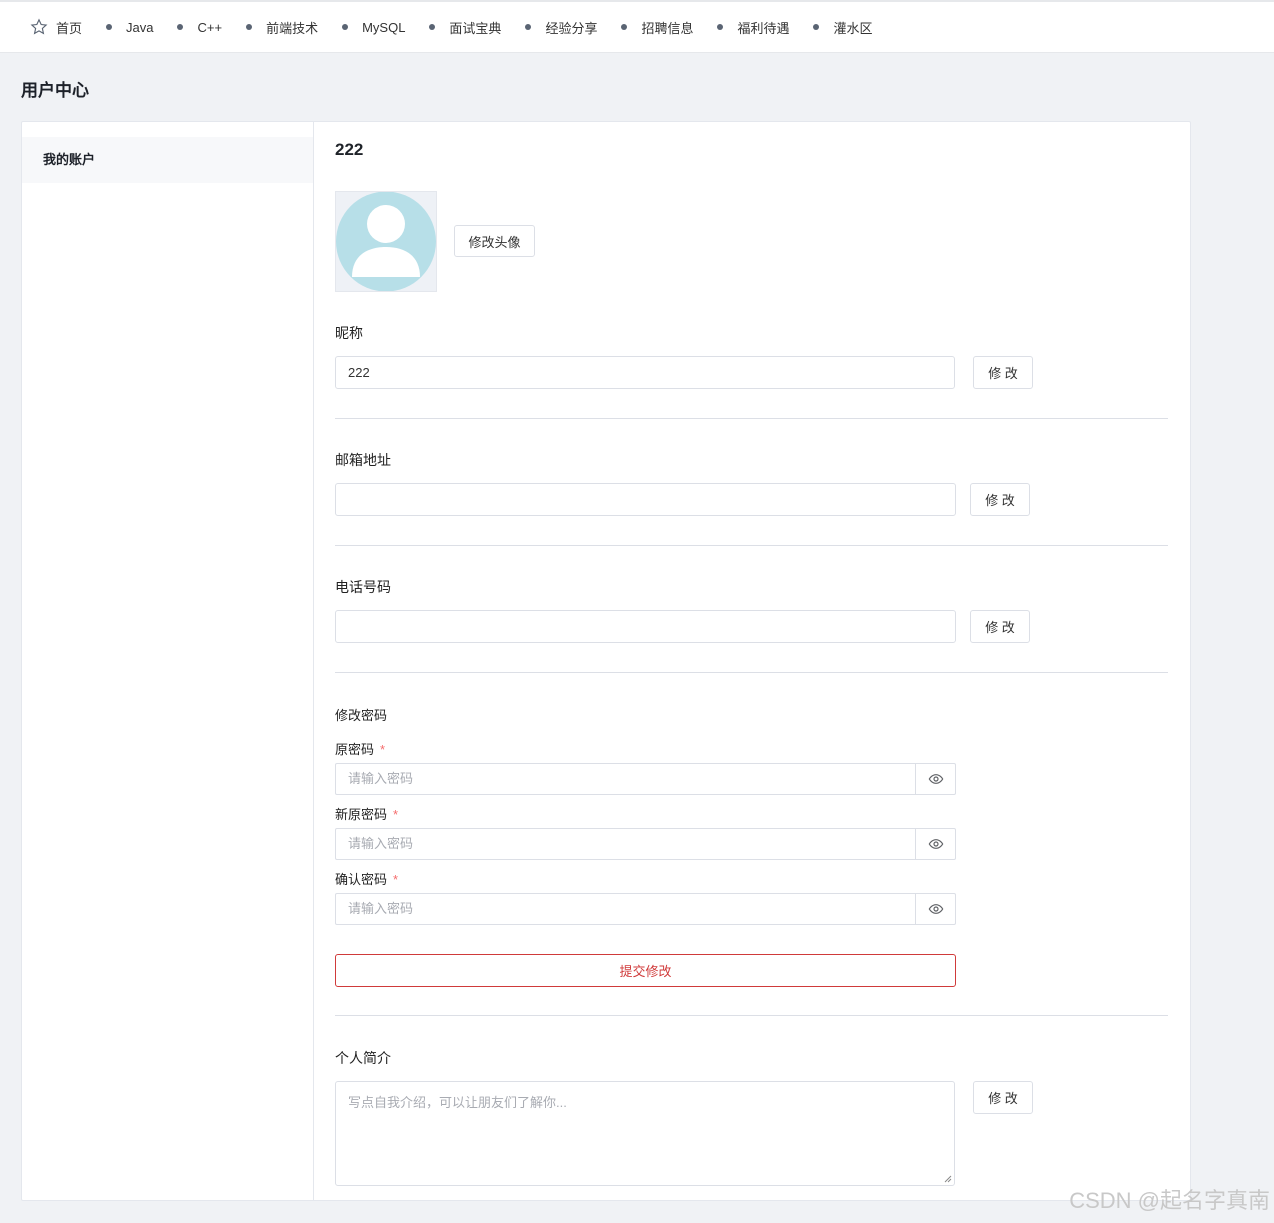  I want to click on nav-item-home: 首页, so click(56, 27).